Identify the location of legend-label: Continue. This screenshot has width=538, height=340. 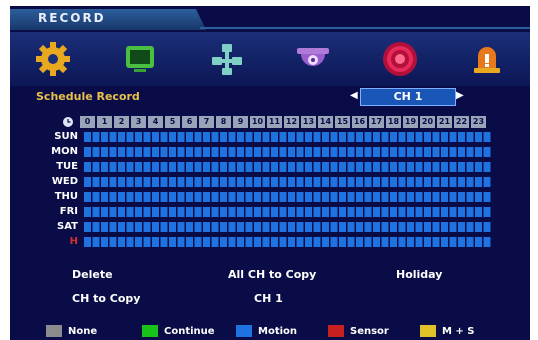
(189, 331).